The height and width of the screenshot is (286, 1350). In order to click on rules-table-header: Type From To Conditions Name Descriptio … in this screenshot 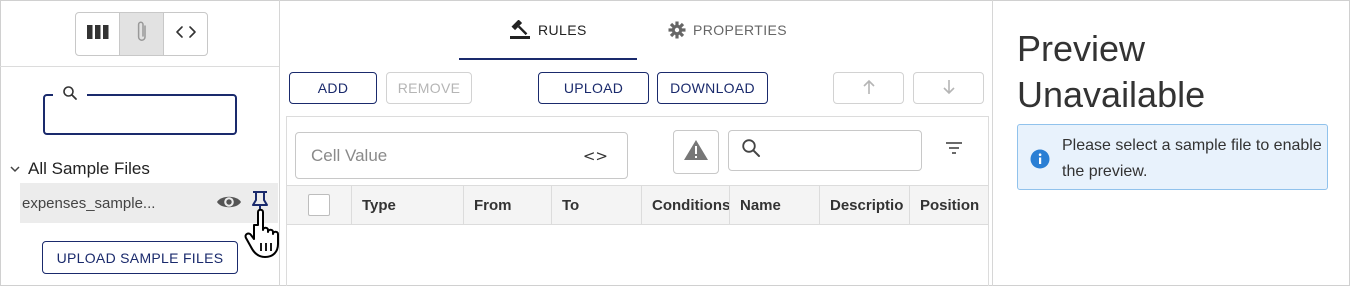, I will do `click(637, 205)`.